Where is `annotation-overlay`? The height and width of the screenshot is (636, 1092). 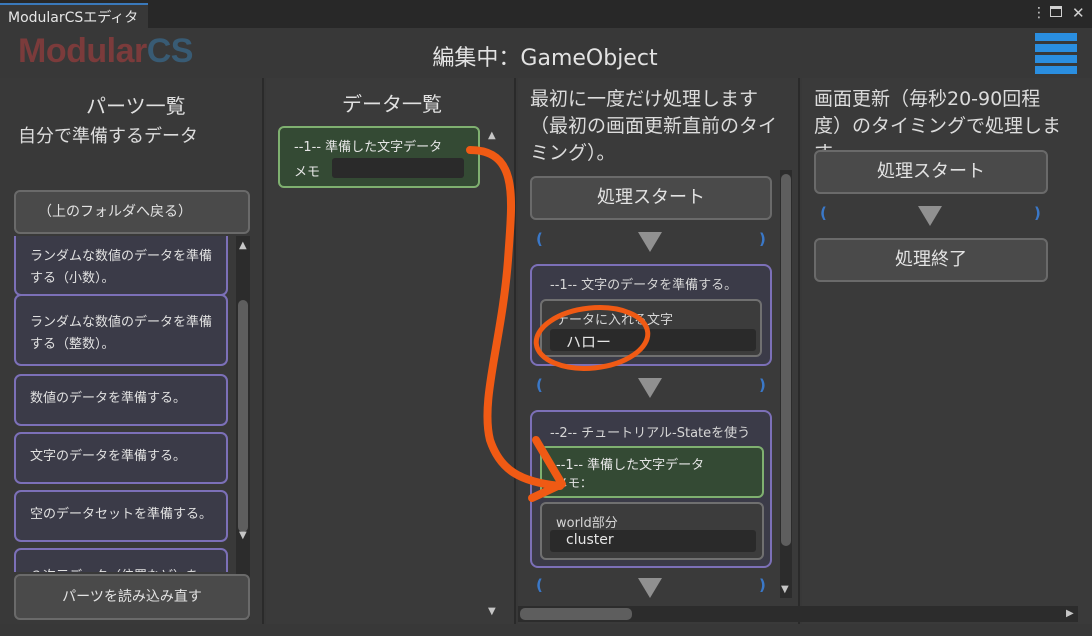
annotation-overlay is located at coordinates (558, 324).